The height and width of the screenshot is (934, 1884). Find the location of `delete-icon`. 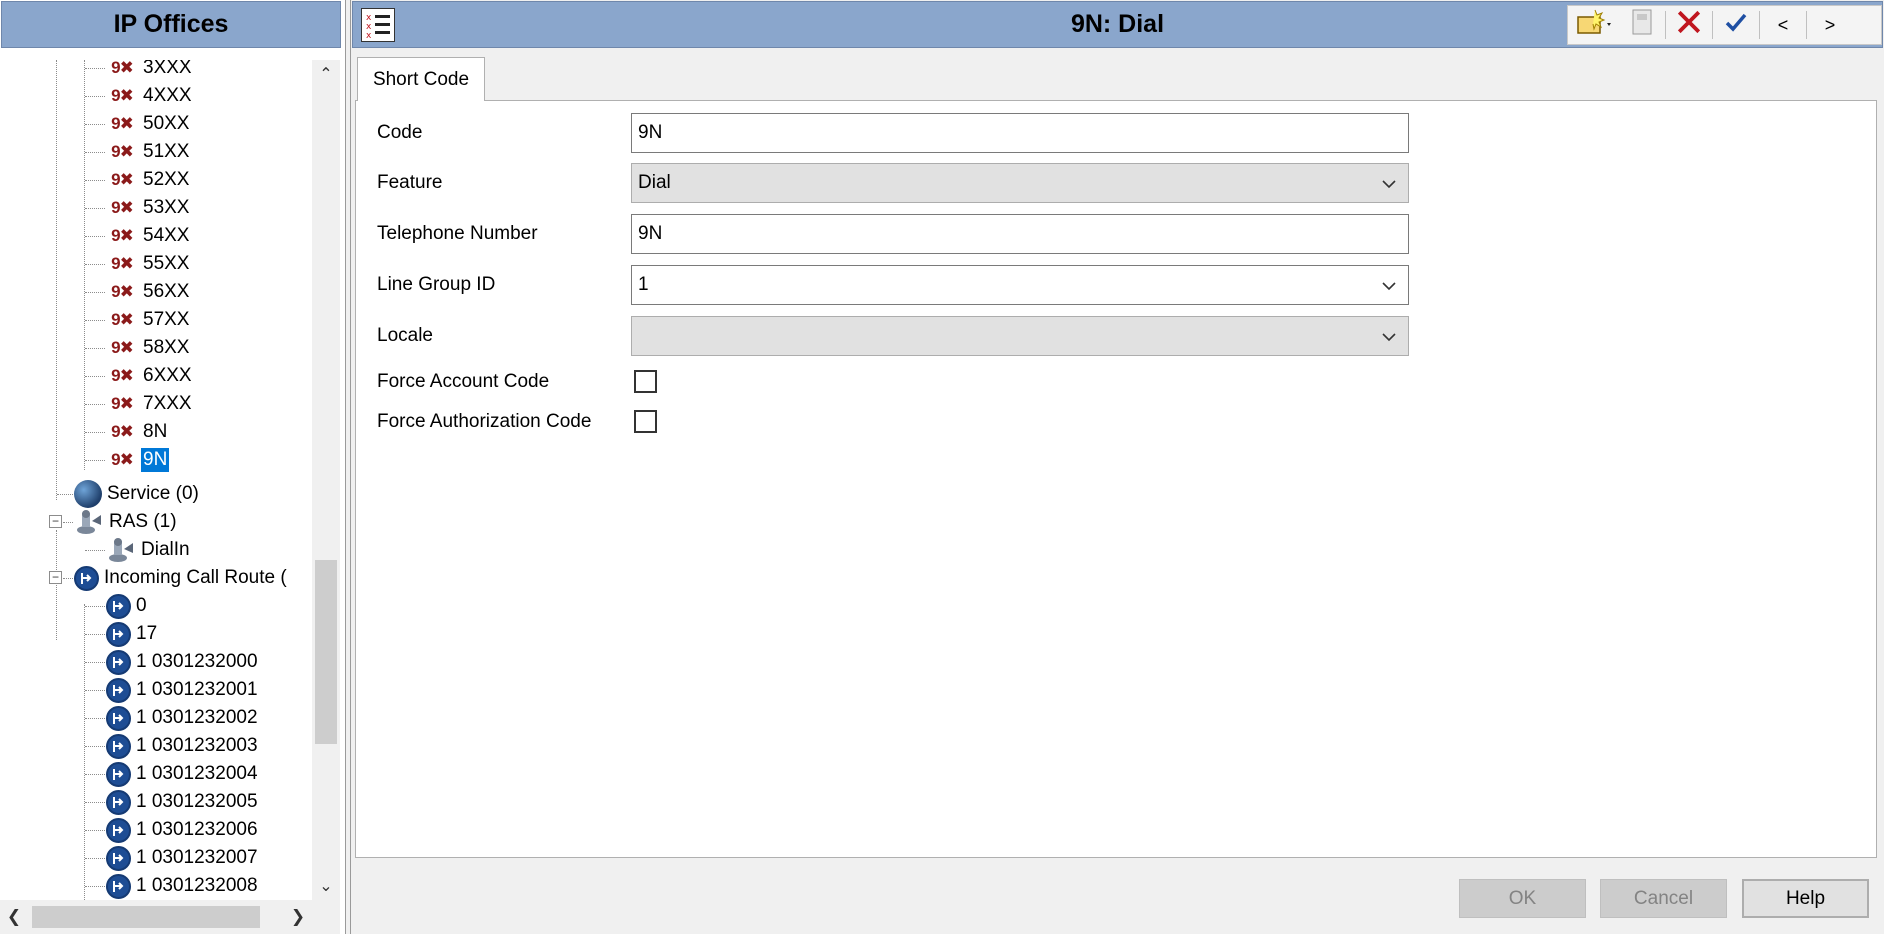

delete-icon is located at coordinates (1689, 25).